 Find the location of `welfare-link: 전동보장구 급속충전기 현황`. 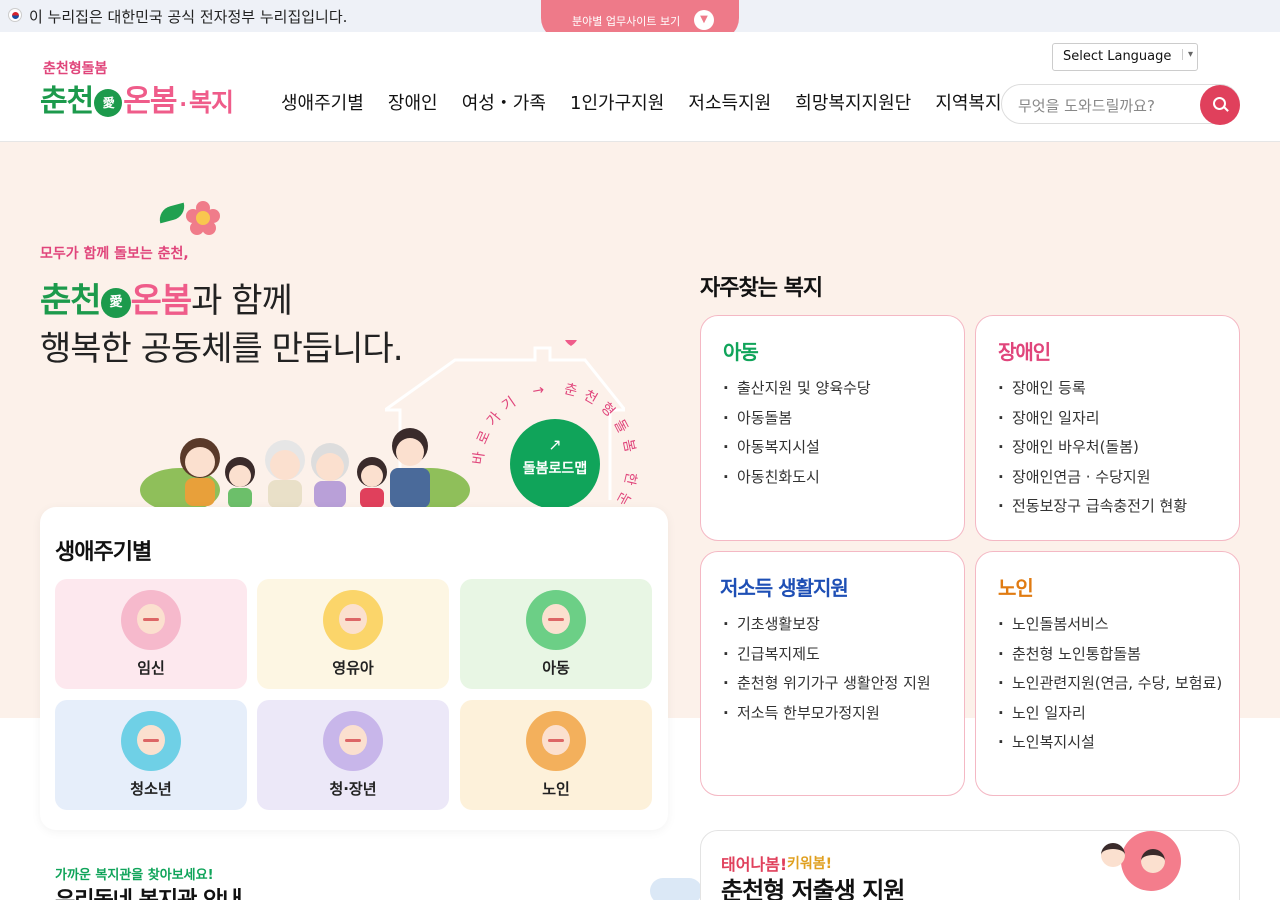

welfare-link: 전동보장구 급속충전기 현황 is located at coordinates (1113, 506).